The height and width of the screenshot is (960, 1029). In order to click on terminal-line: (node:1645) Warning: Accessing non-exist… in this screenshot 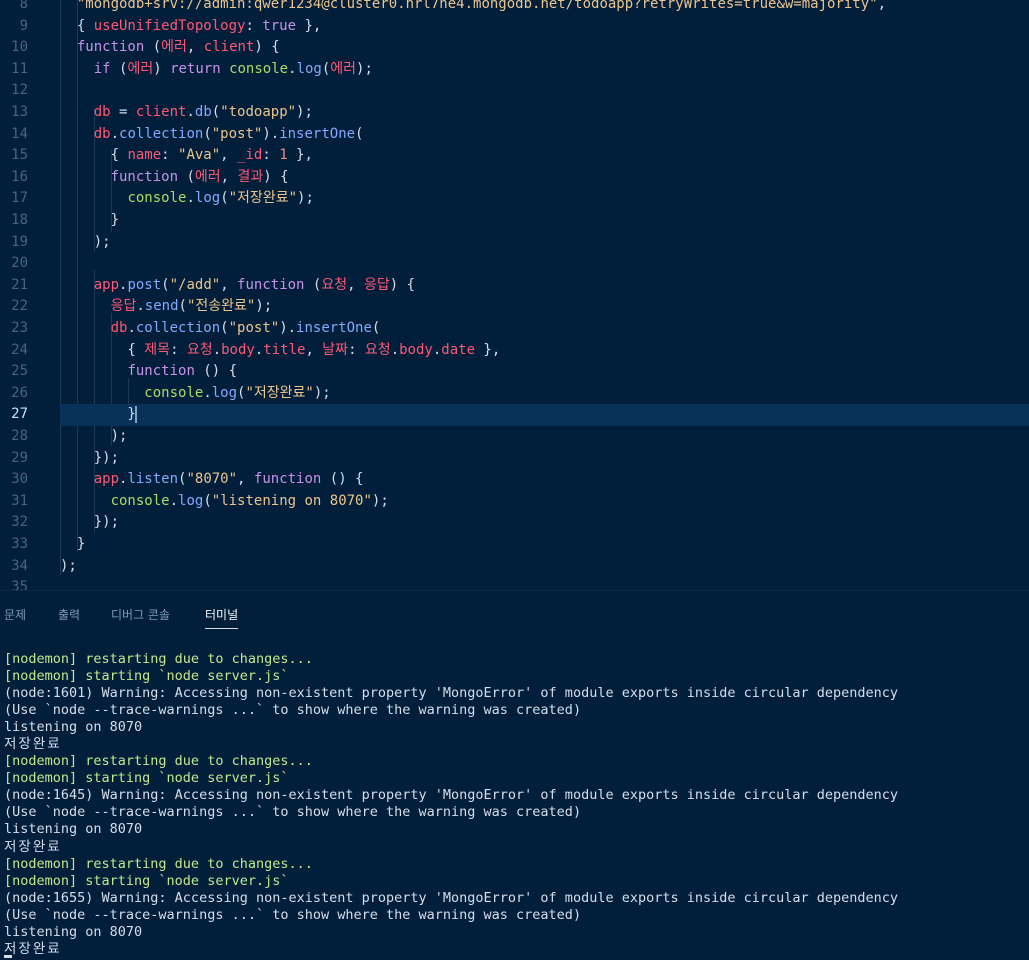, I will do `click(451, 795)`.